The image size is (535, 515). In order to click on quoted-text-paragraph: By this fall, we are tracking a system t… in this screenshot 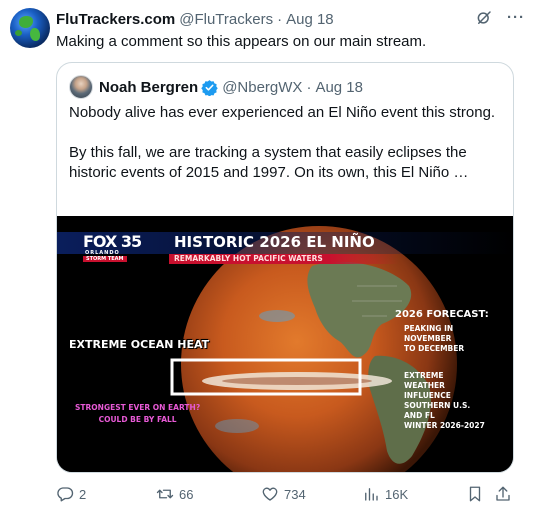, I will do `click(269, 162)`.